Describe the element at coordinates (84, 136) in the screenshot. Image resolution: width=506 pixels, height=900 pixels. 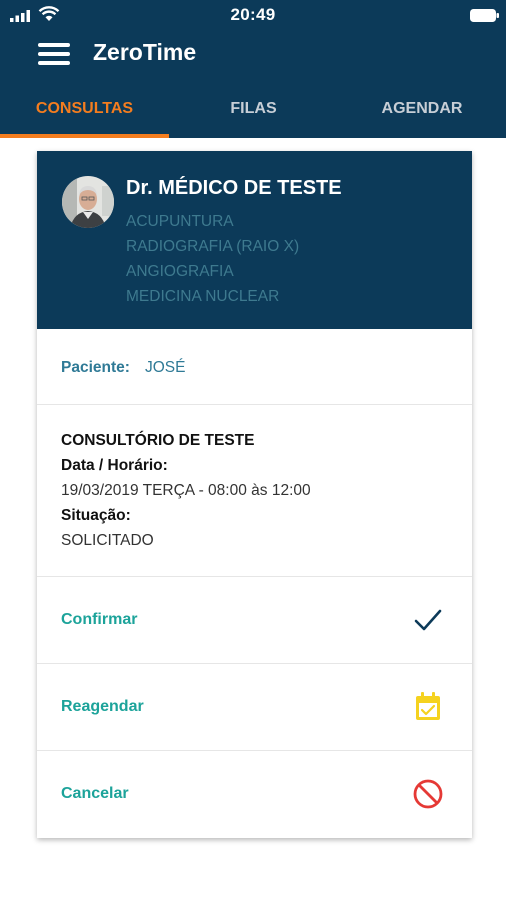
I see `active-tab-indicator` at that location.